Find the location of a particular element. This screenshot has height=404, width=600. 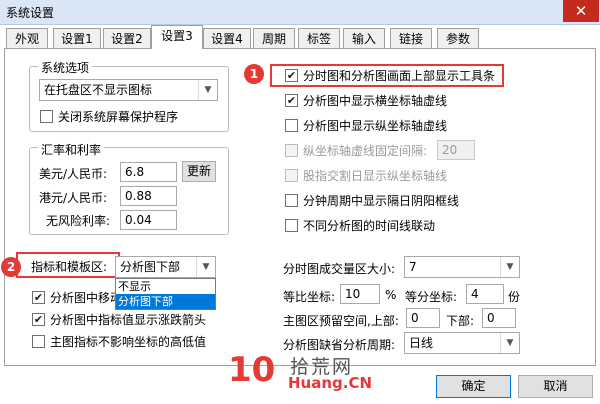

hgrid-option-label: 分析图中显示横坐标轴虚线 is located at coordinates (375, 101).